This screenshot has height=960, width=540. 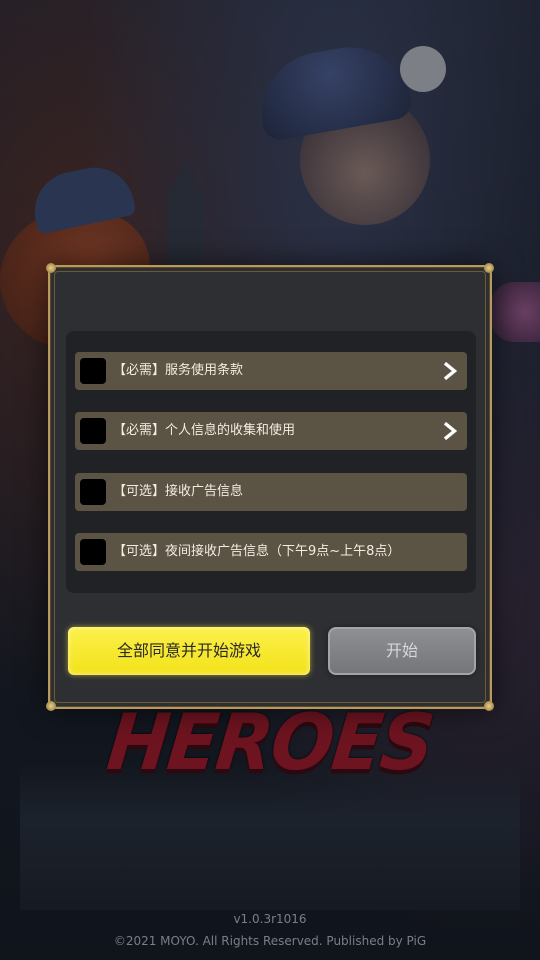 What do you see at coordinates (270, 919) in the screenshot?
I see `version-label: v1.0.3r1016` at bounding box center [270, 919].